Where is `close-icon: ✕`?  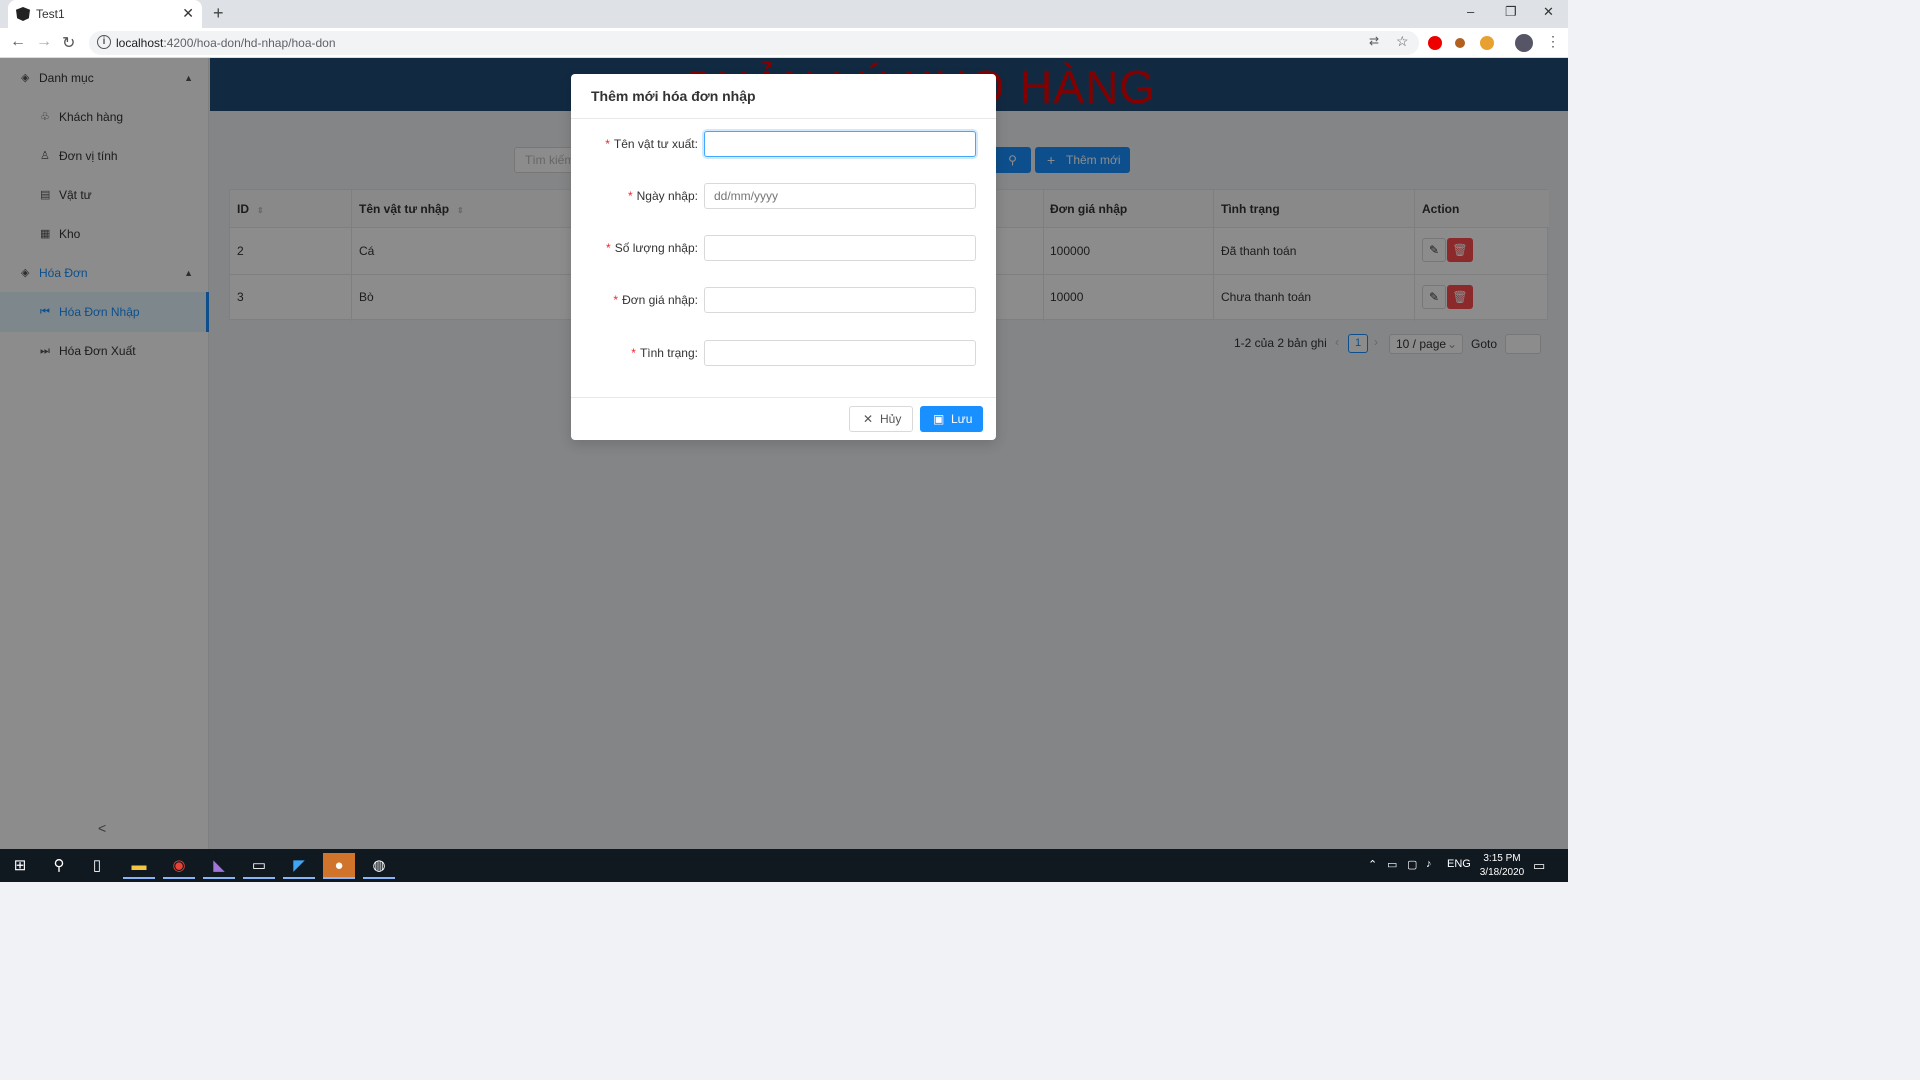
close-icon: ✕ is located at coordinates (868, 419).